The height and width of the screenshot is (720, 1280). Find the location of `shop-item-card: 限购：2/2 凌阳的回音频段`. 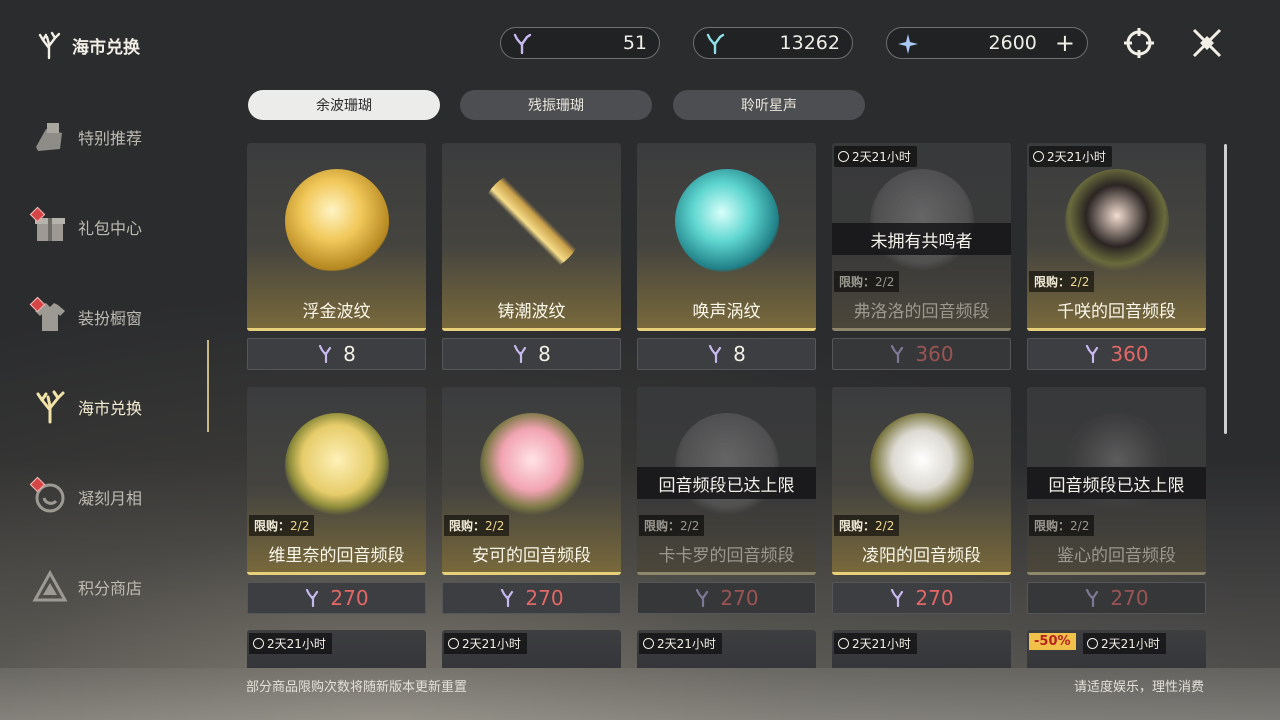

shop-item-card: 限购：2/2 凌阳的回音频段 is located at coordinates (921, 481).